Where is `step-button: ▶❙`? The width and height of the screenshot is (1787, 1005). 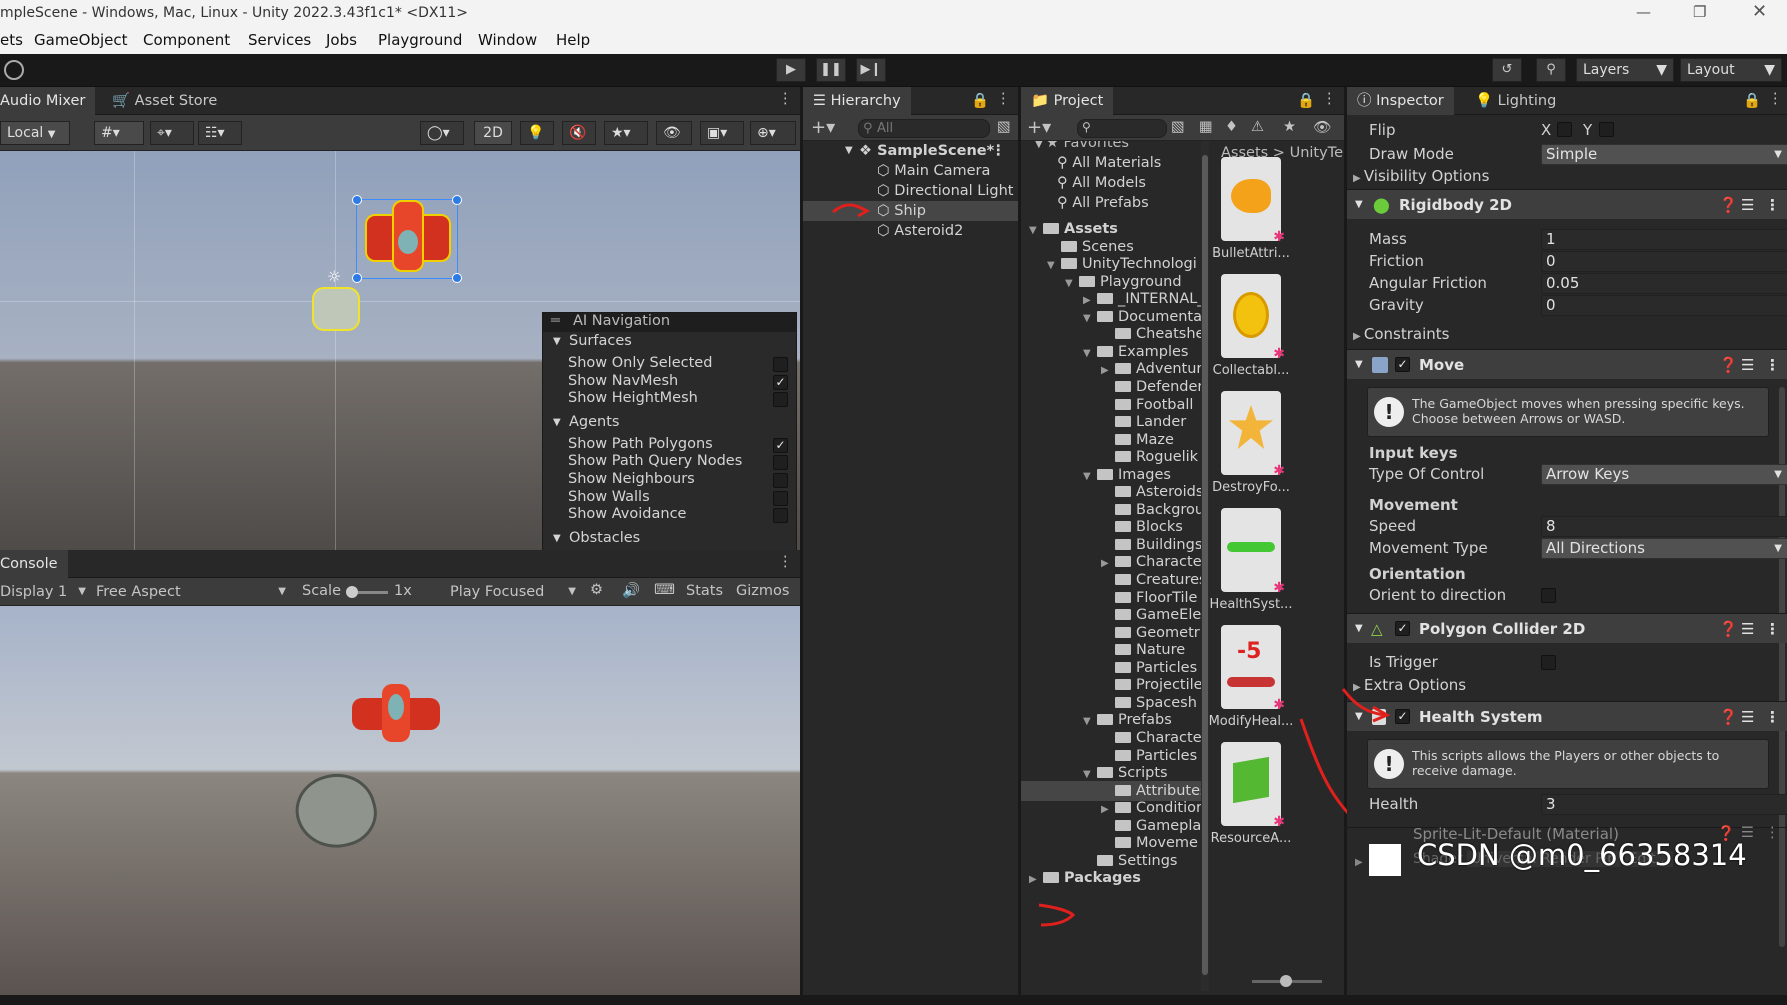
step-button: ▶❙ is located at coordinates (871, 70).